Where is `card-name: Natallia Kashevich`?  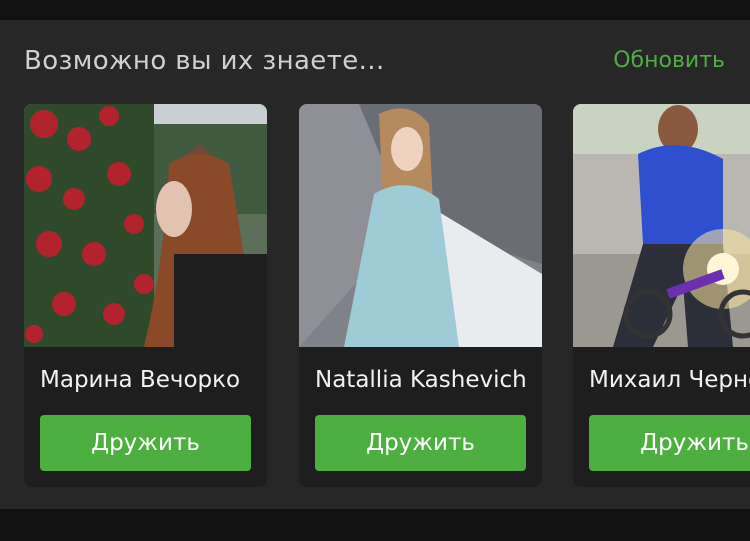 card-name: Natallia Kashevich is located at coordinates (421, 380).